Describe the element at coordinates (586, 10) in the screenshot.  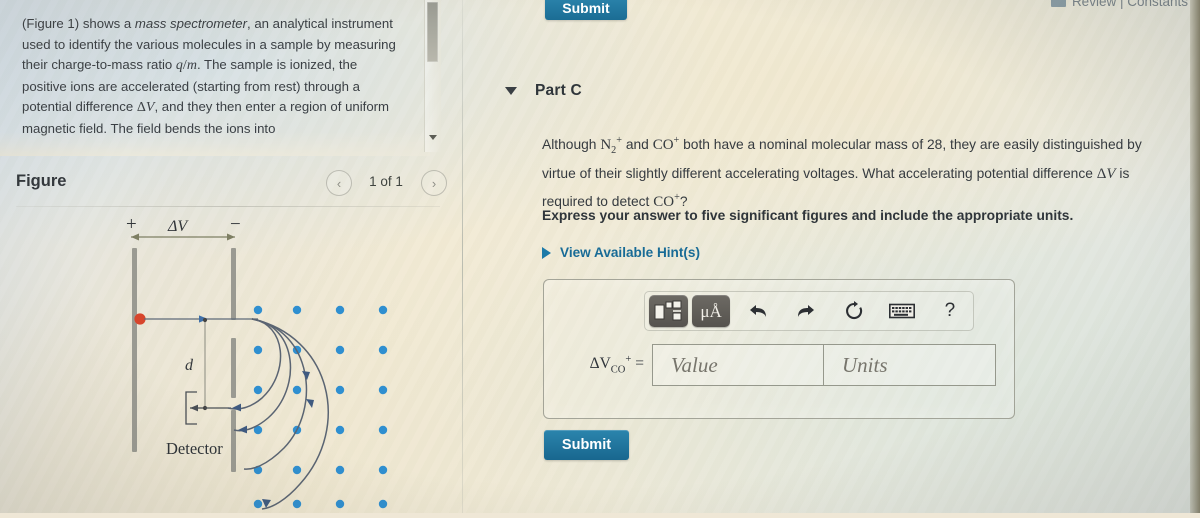
I see `top-submit-button: Submit` at that location.